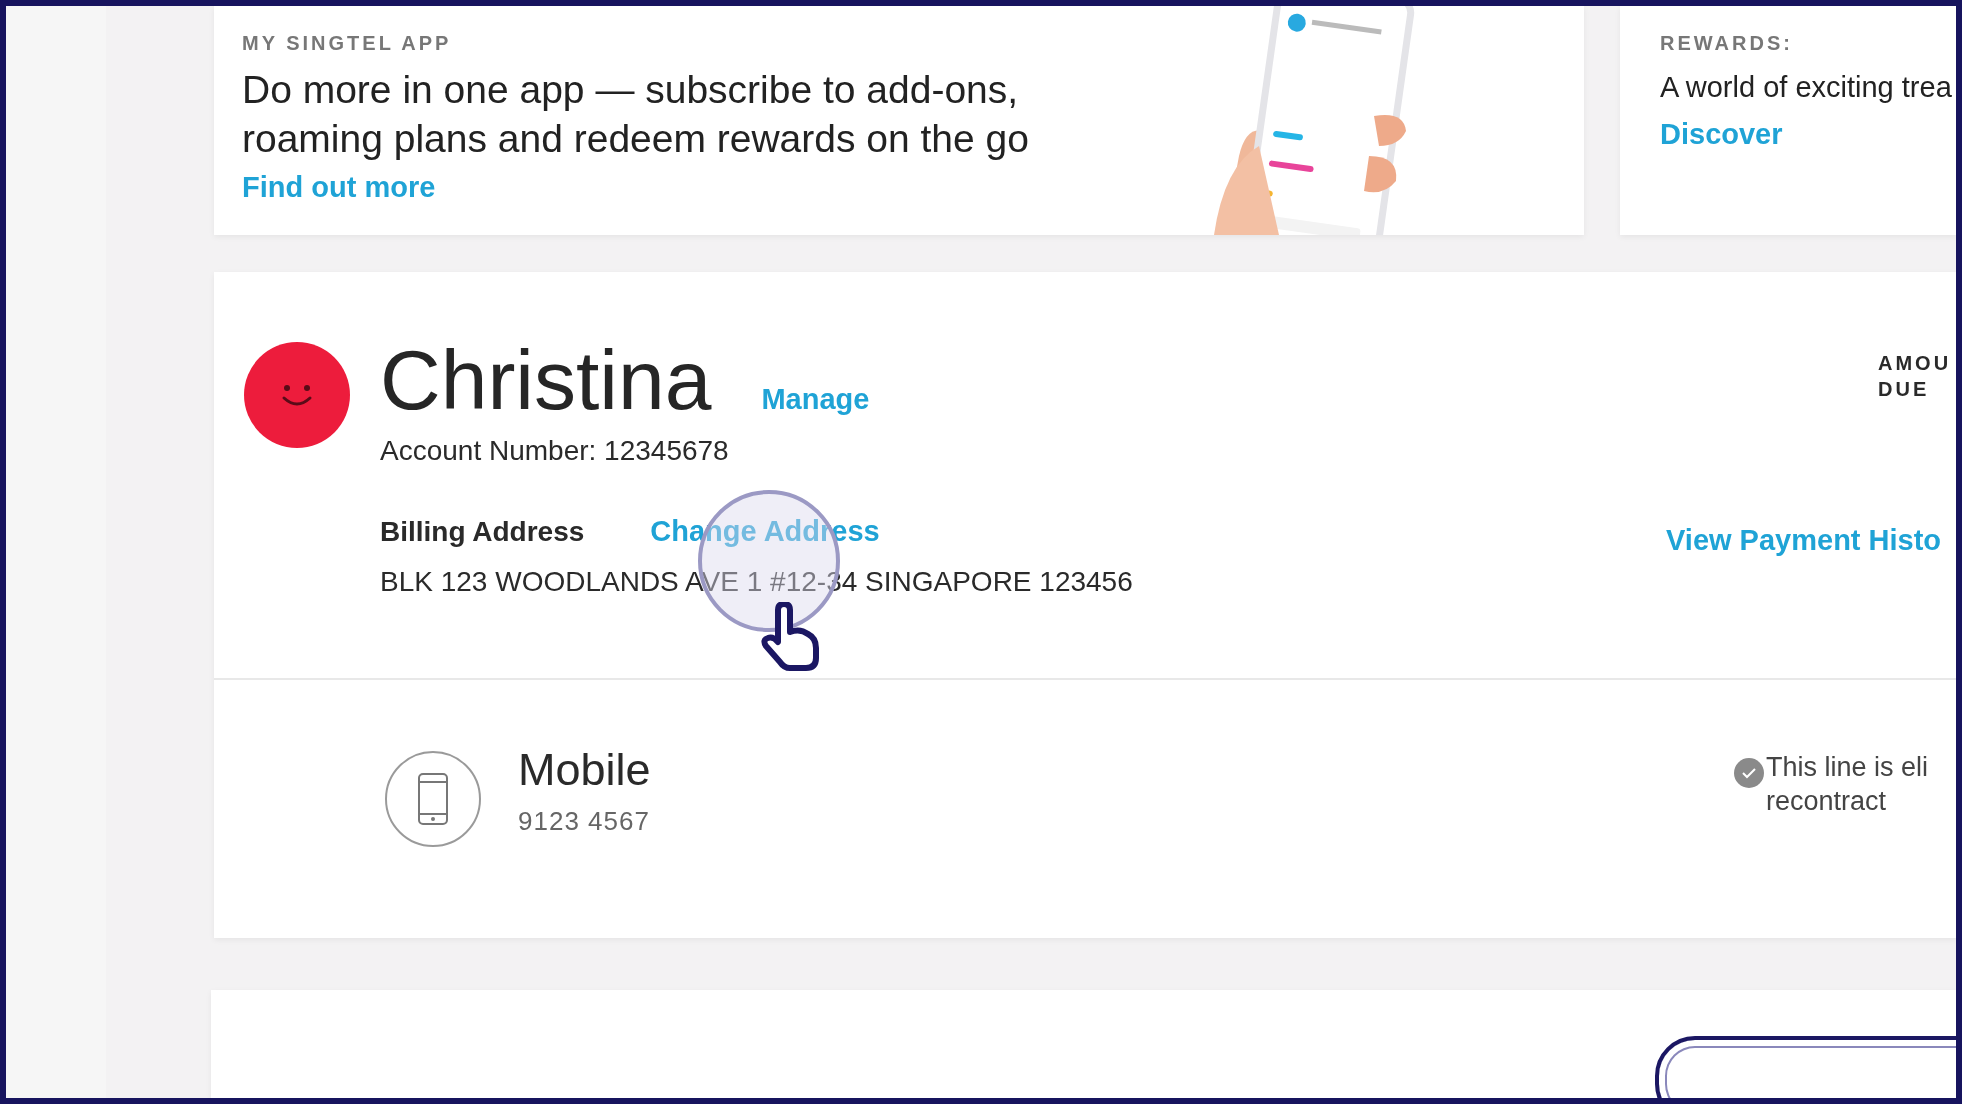 This screenshot has height=1104, width=1962. Describe the element at coordinates (297, 395) in the screenshot. I see `smiley-avatar-icon` at that location.